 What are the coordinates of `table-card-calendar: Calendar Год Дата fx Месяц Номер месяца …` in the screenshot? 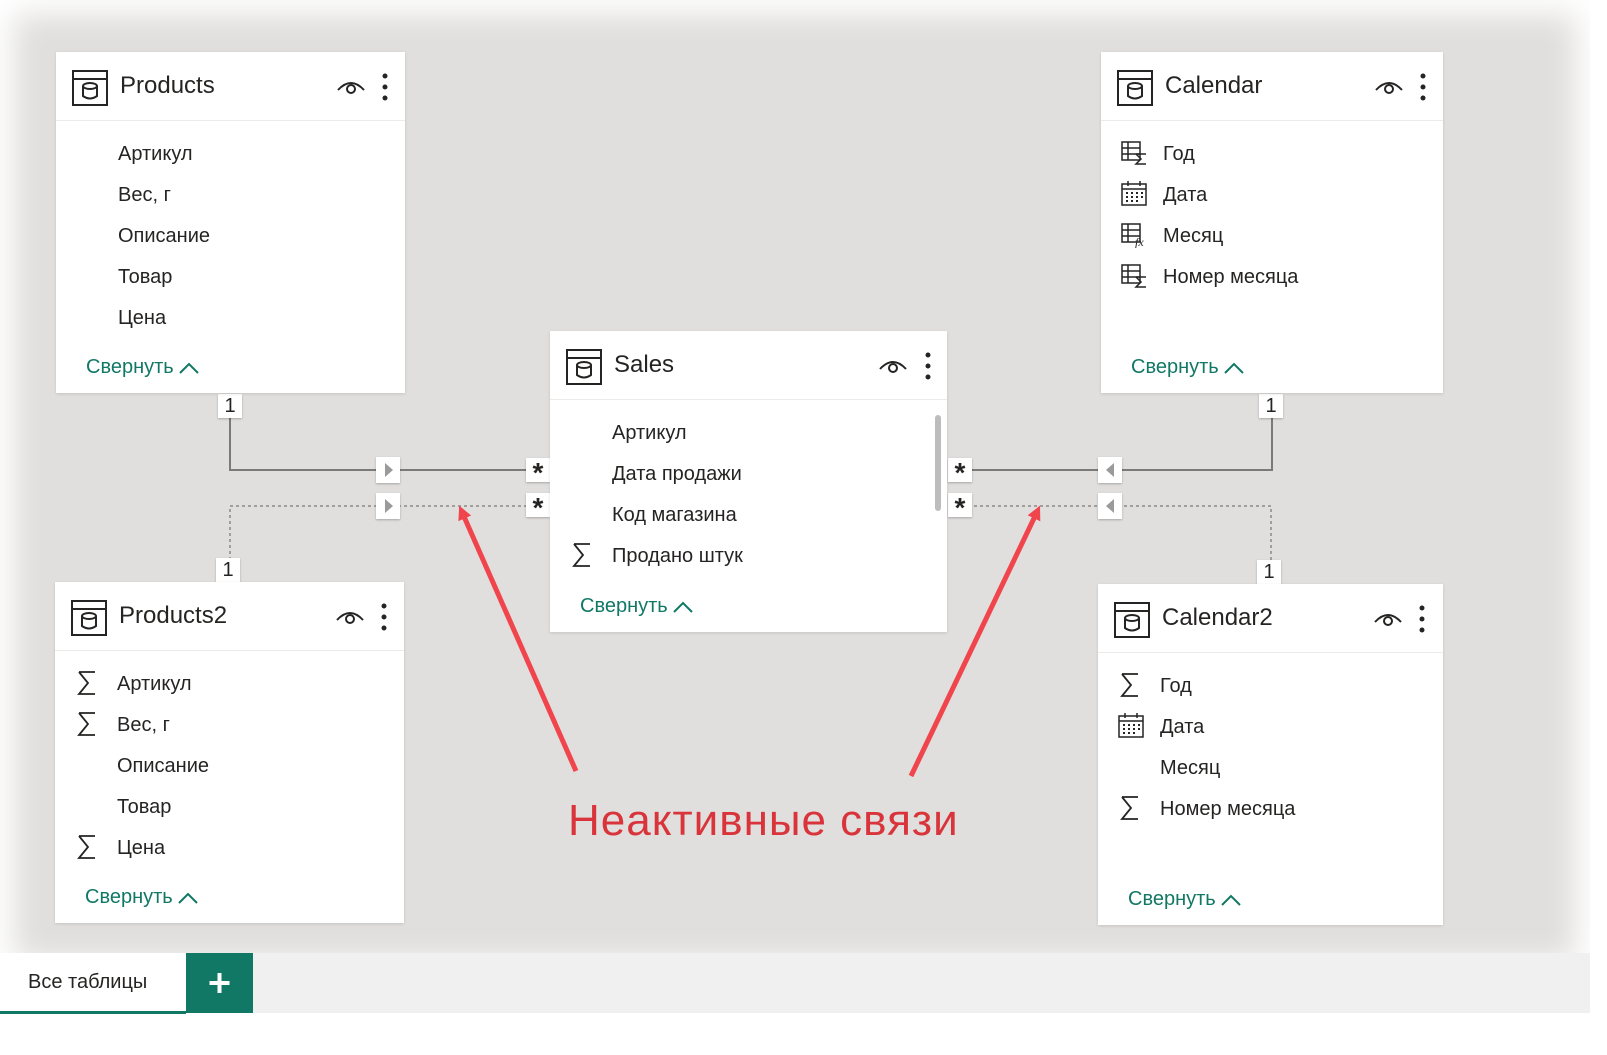 It's located at (1272, 222).